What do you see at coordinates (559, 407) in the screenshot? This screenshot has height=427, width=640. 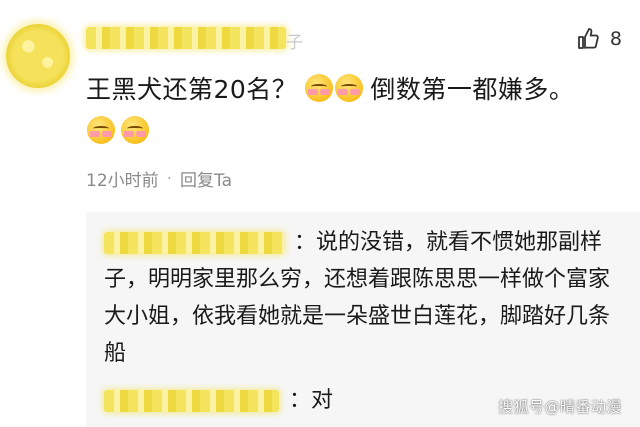 I see `watermark: 搜狐号@晴番动漫` at bounding box center [559, 407].